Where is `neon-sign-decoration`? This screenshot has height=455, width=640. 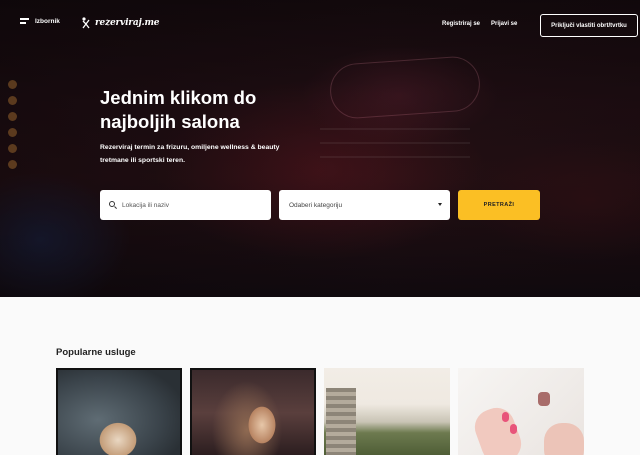
neon-sign-decoration is located at coordinates (405, 87).